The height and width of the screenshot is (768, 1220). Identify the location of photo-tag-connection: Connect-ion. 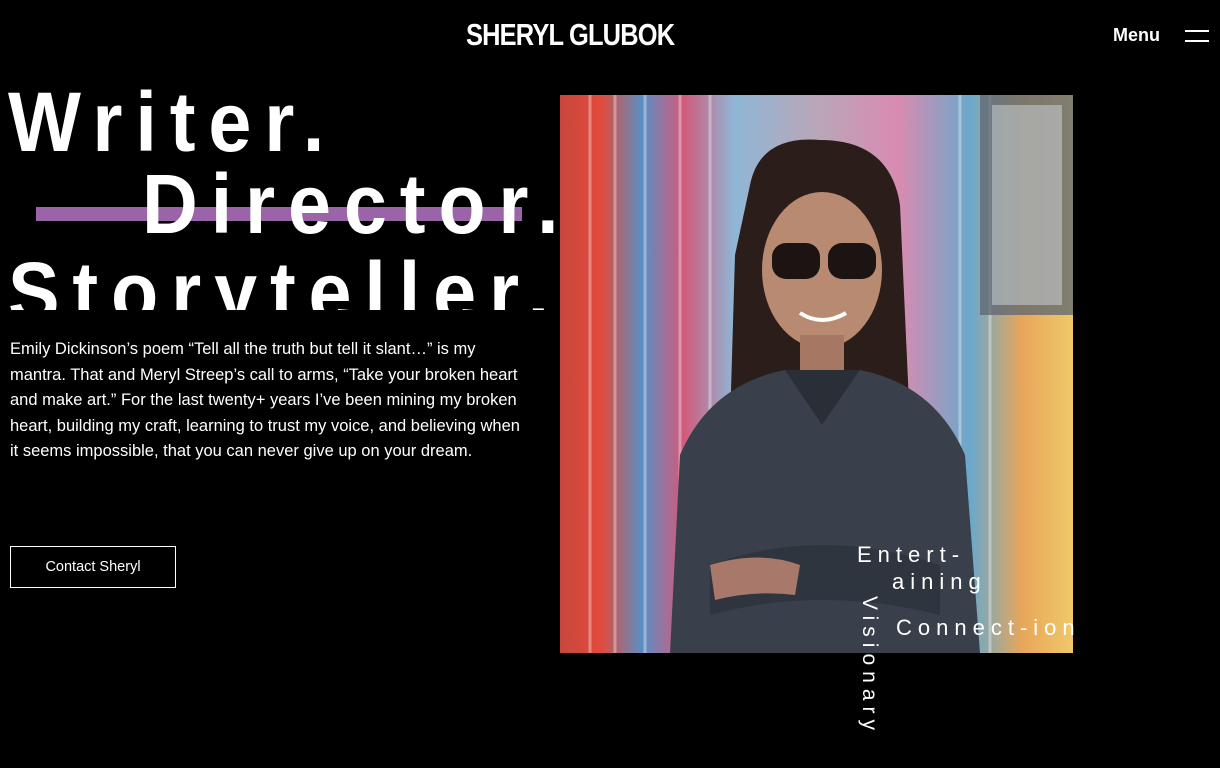
(988, 627).